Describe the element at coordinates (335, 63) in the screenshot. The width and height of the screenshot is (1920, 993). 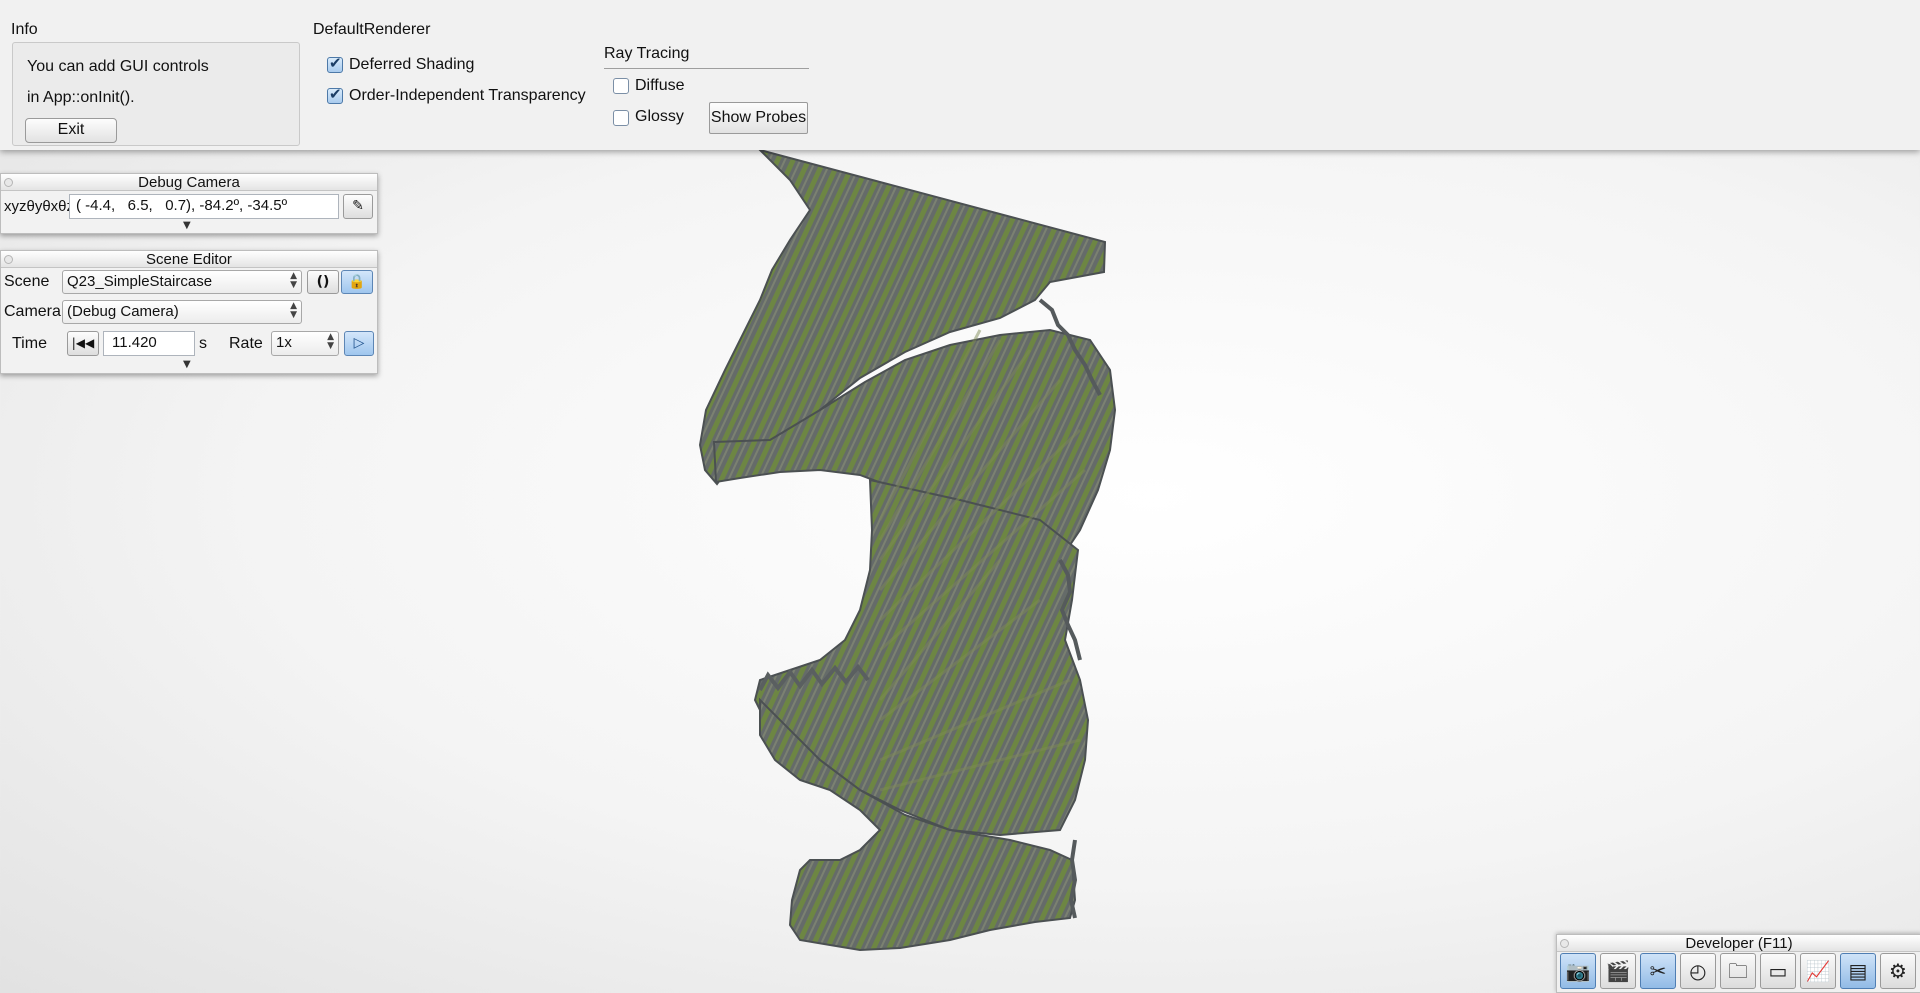
I see `deferred-shading-checkbox` at that location.